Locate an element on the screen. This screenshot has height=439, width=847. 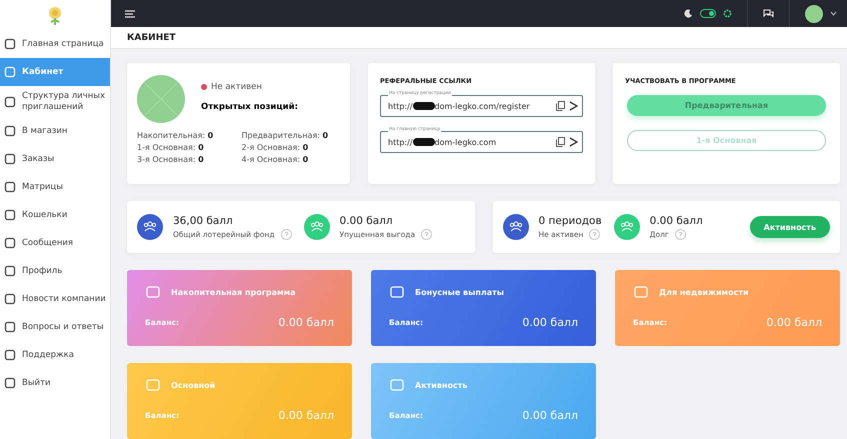
status-text: Не активен is located at coordinates (236, 87).